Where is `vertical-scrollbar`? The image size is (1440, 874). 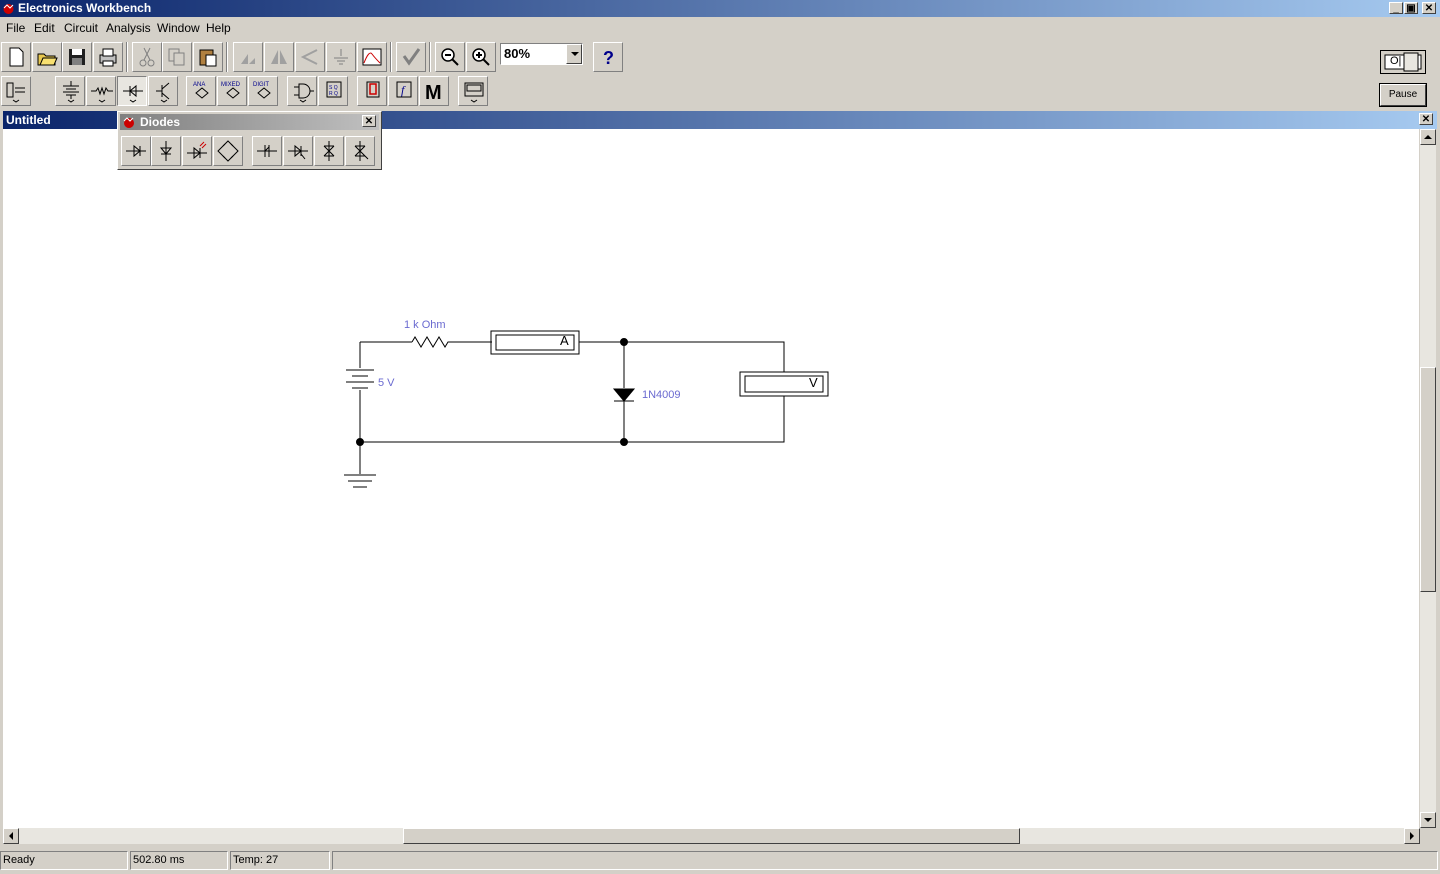
vertical-scrollbar is located at coordinates (1428, 478).